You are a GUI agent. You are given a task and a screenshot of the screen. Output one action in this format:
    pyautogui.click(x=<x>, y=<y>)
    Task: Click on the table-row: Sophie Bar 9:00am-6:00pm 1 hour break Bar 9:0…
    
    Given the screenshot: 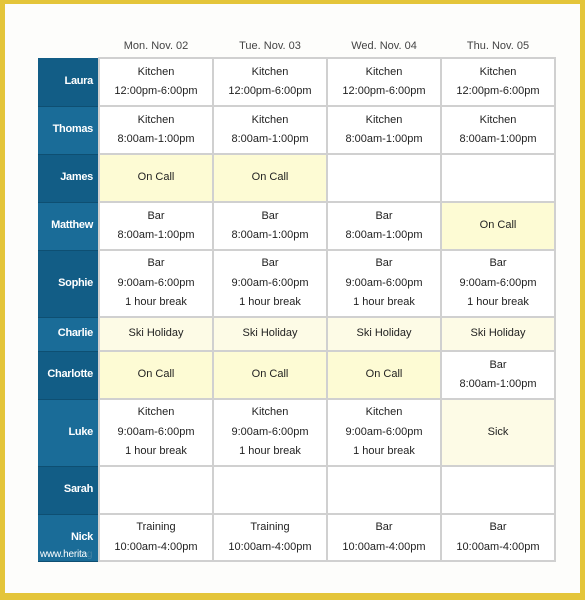 What is the action you would take?
    pyautogui.click(x=297, y=283)
    